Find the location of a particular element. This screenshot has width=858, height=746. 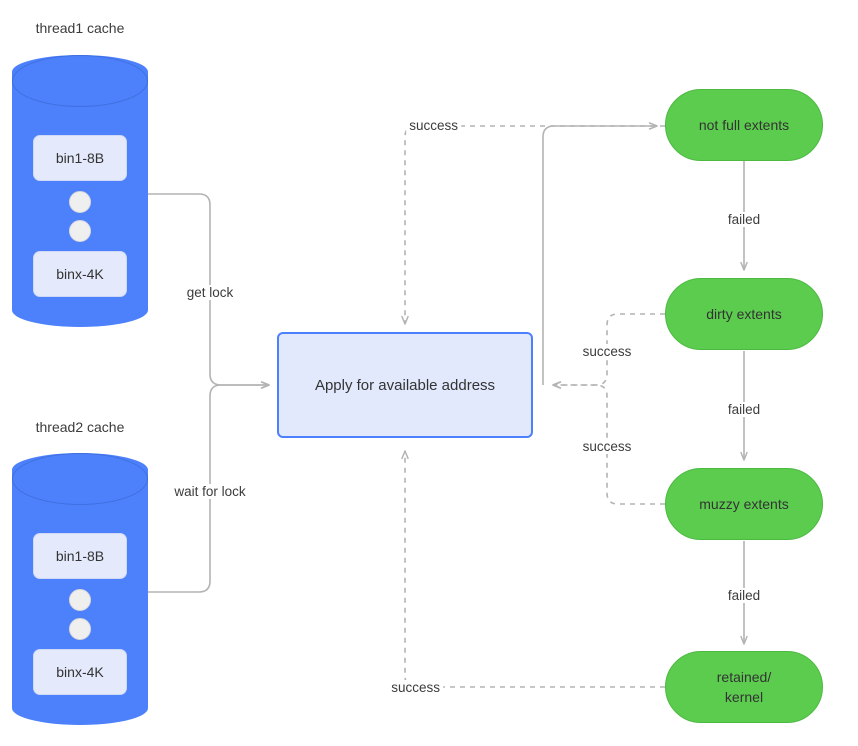

edge-label-failed-muzzy-to-retained: failed is located at coordinates (744, 595).